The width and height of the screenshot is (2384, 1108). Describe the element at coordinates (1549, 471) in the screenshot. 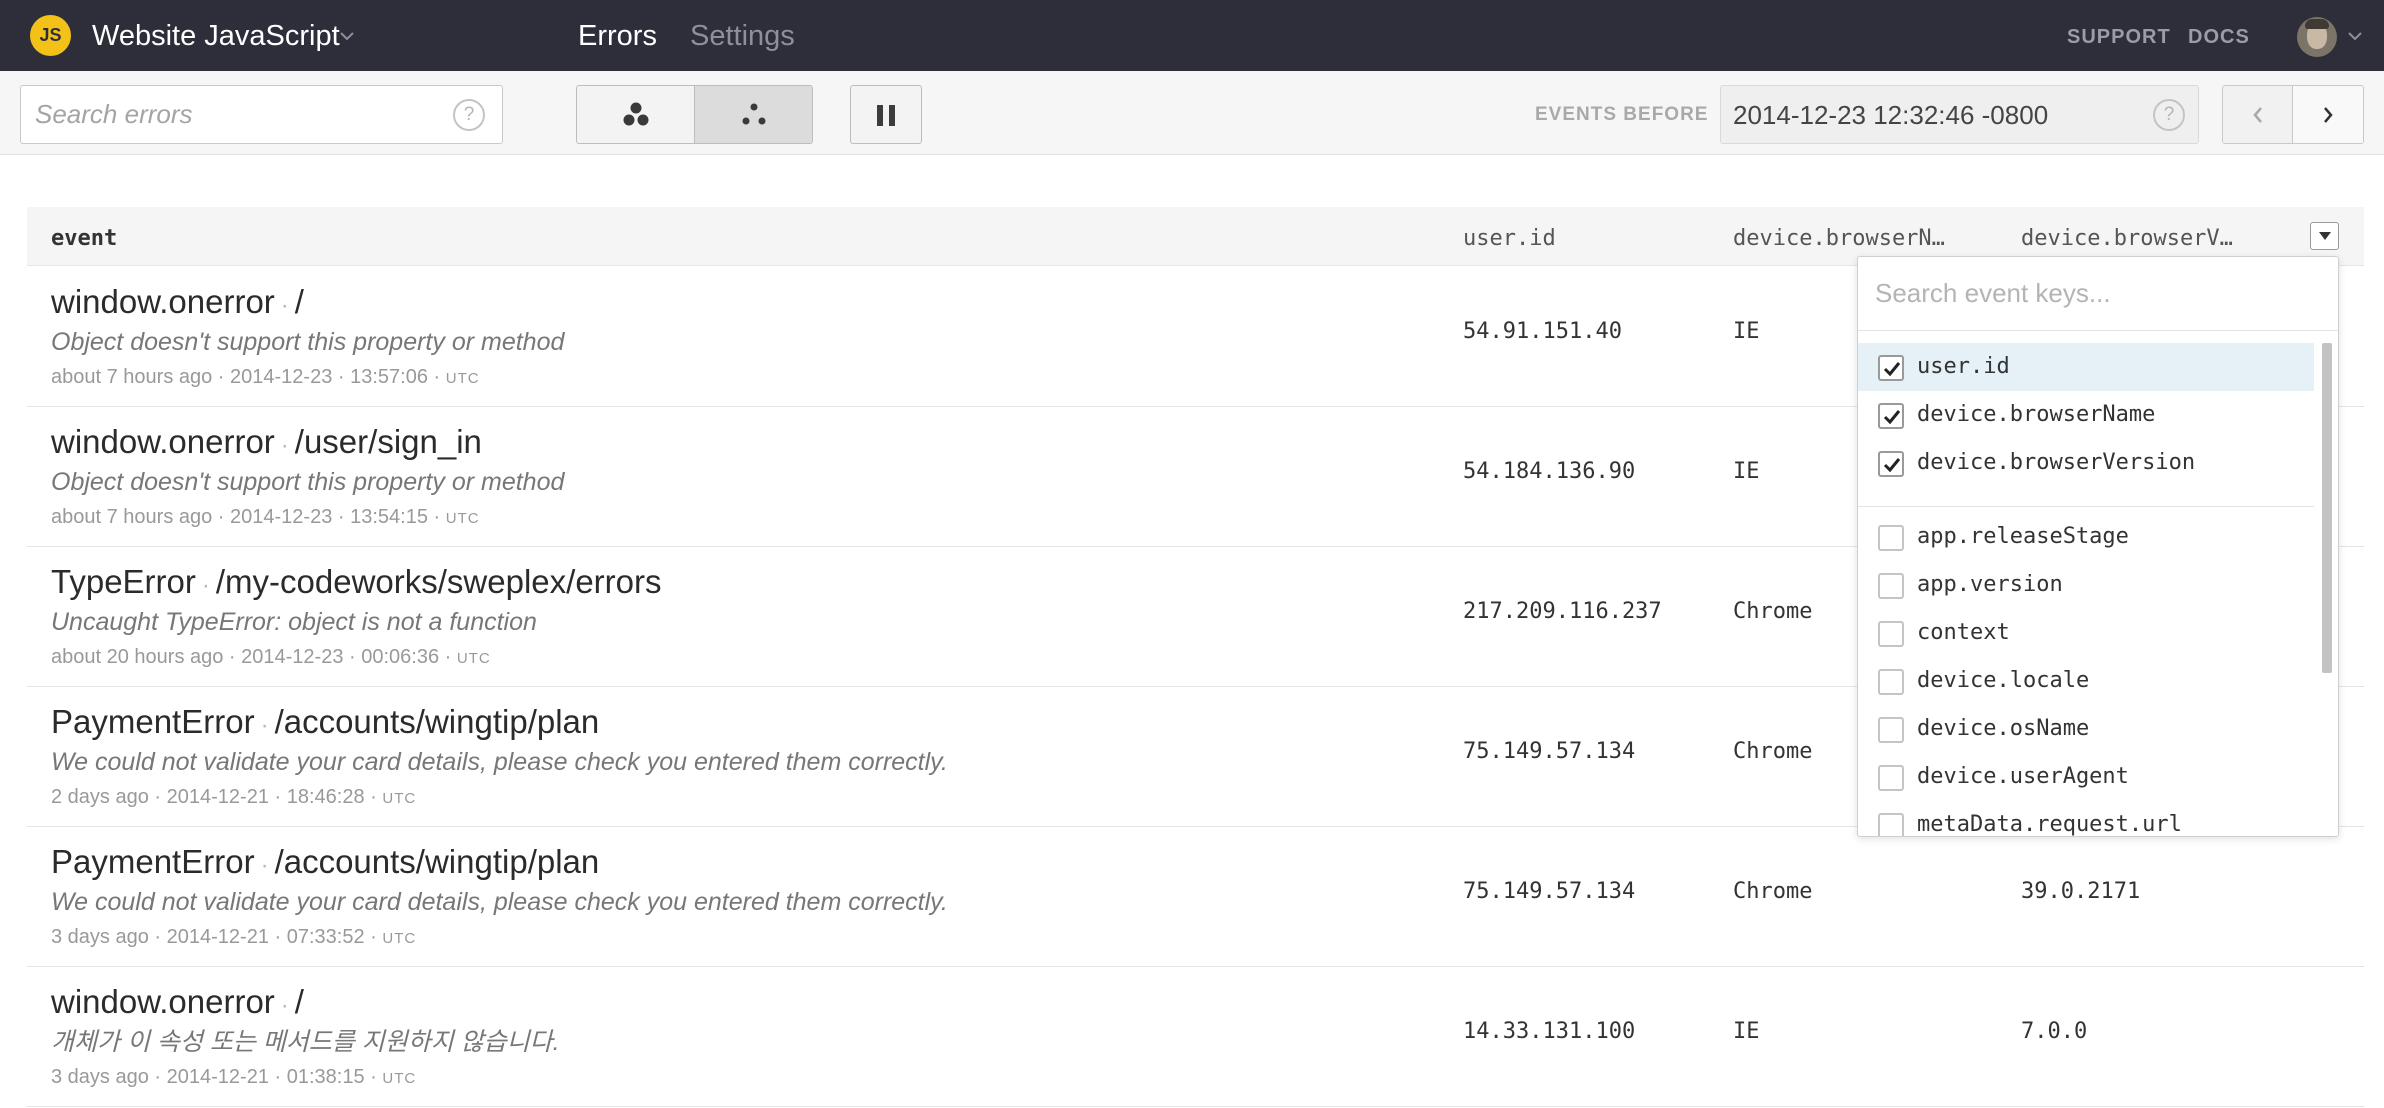

I see `cell-user-id: 54.184.136.90` at that location.